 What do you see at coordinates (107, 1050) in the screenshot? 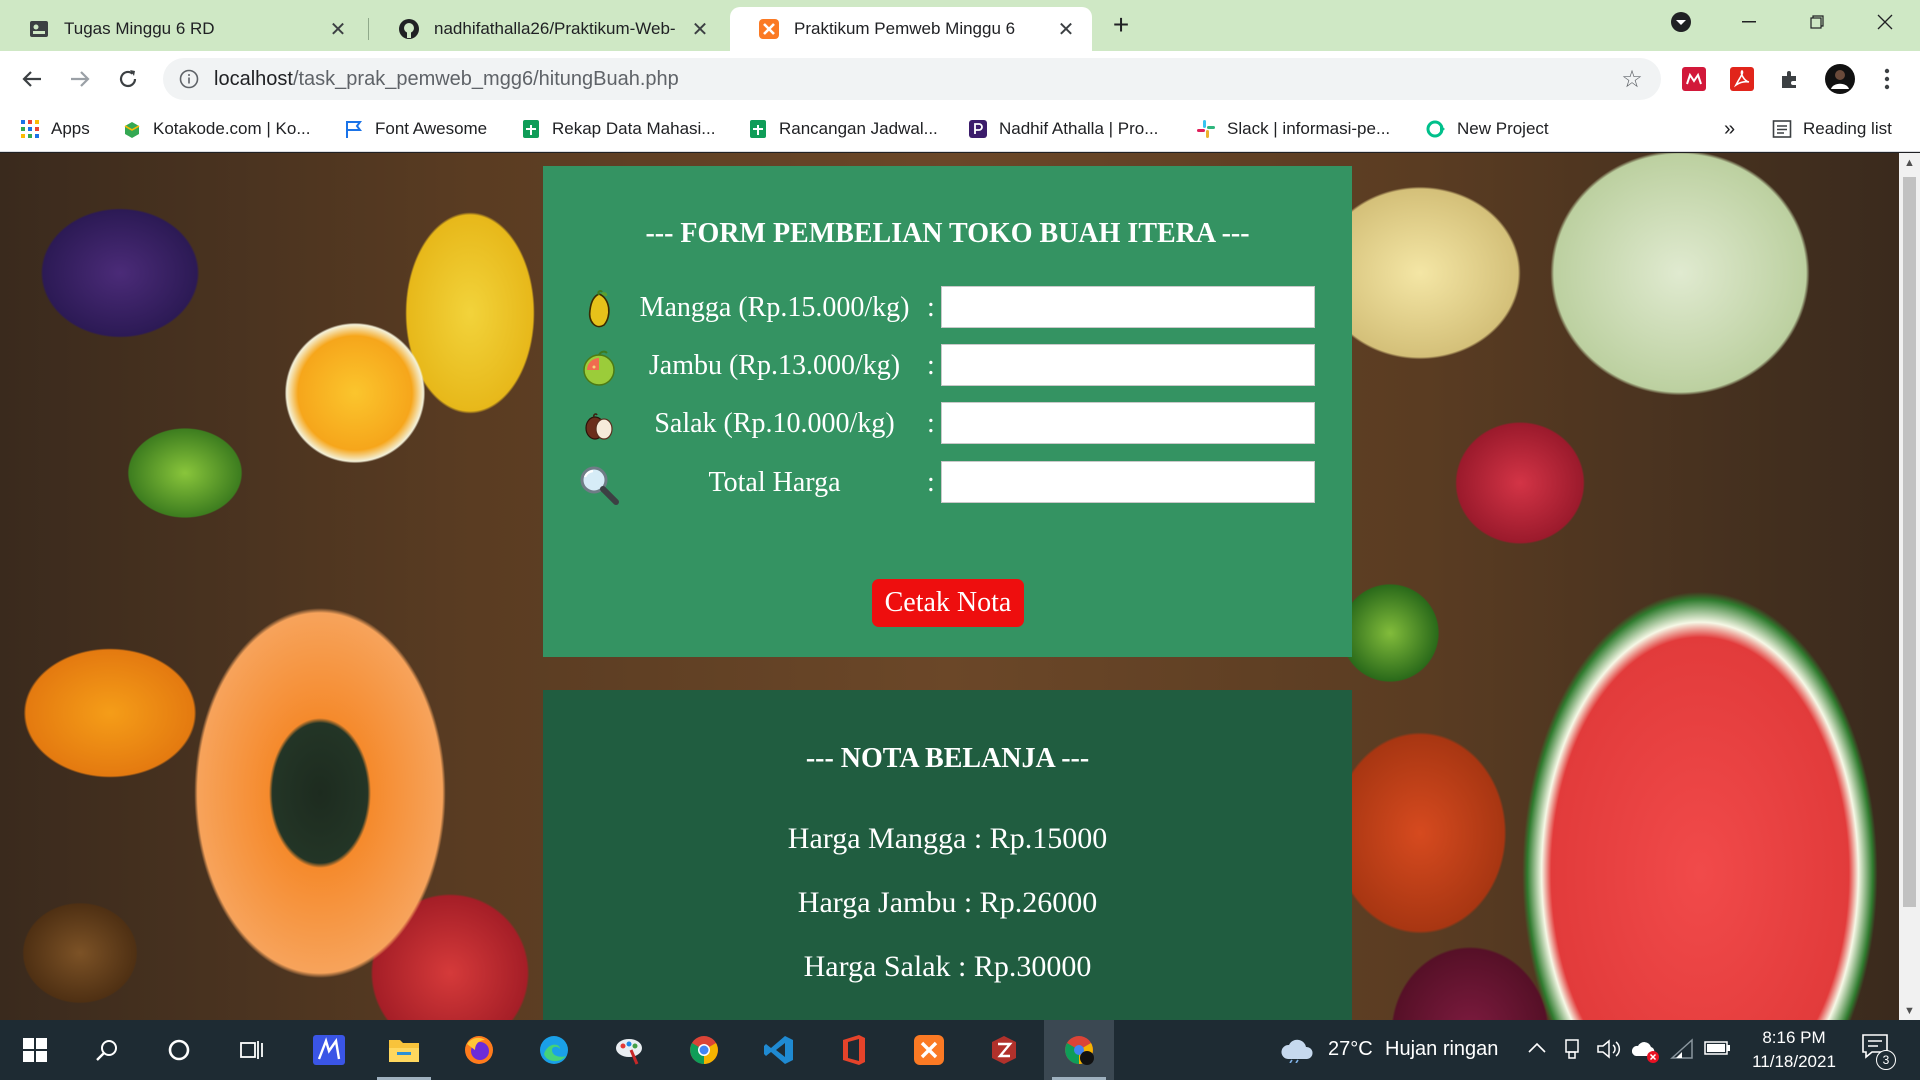
I see `search-icon` at bounding box center [107, 1050].